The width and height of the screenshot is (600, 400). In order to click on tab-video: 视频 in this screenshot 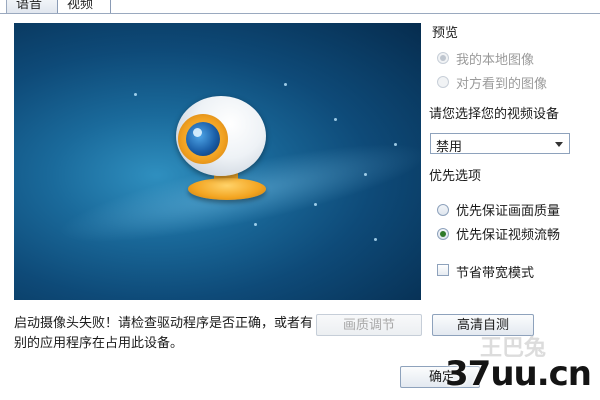, I will do `click(84, 6)`.